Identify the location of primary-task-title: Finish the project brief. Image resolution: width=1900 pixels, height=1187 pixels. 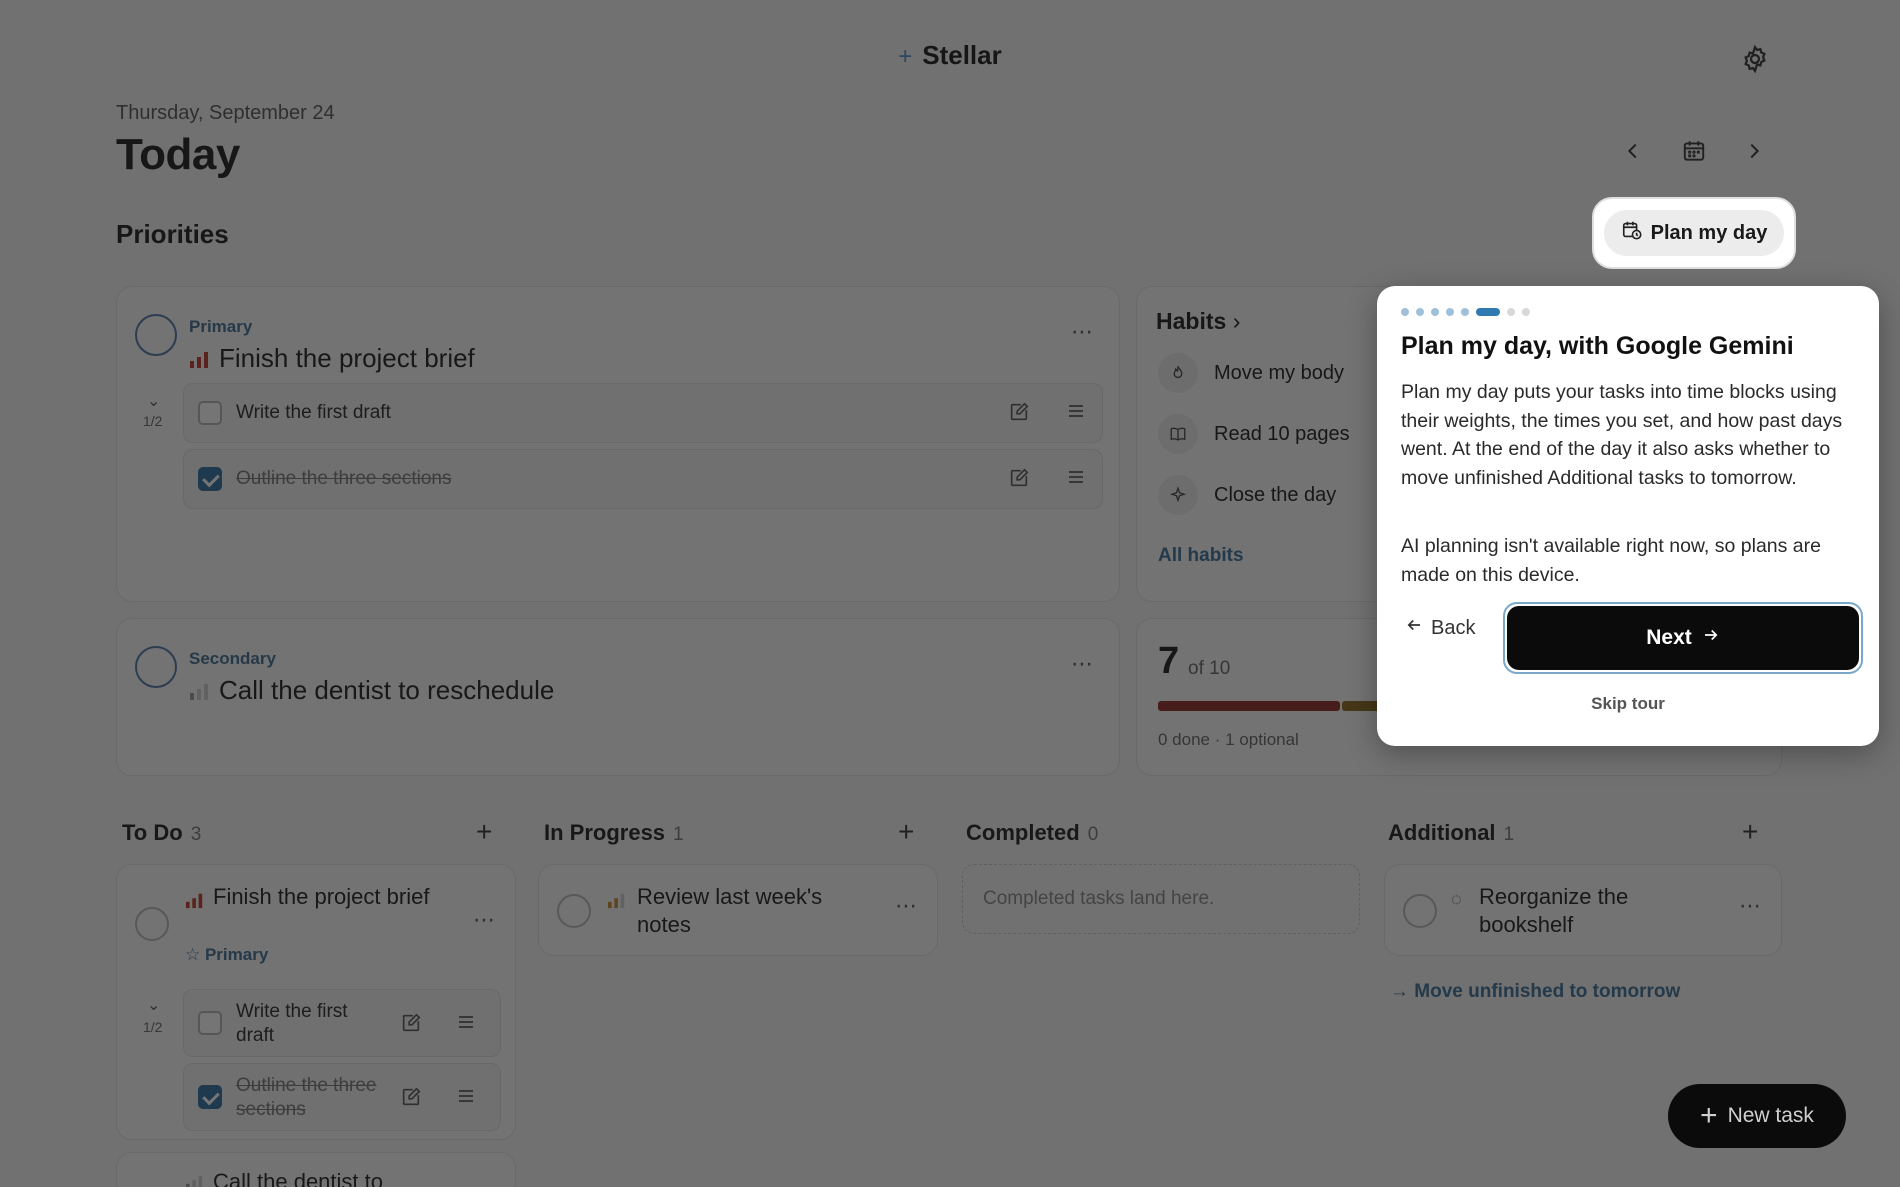
(347, 358).